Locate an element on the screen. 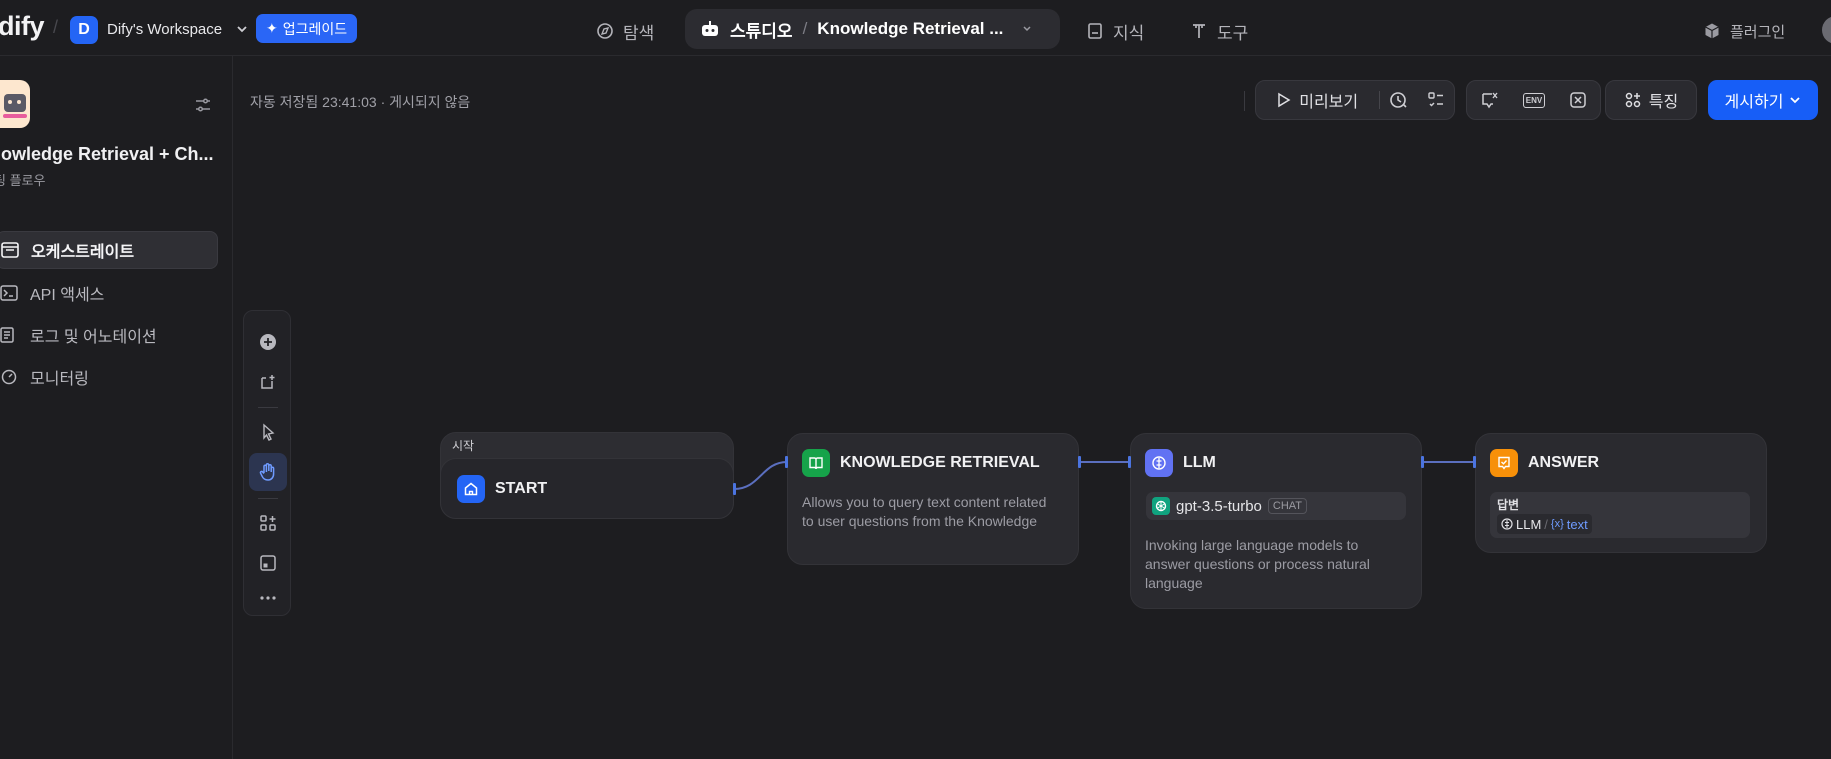 This screenshot has height=759, width=1831. llm-node-title: LLM is located at coordinates (1199, 462).